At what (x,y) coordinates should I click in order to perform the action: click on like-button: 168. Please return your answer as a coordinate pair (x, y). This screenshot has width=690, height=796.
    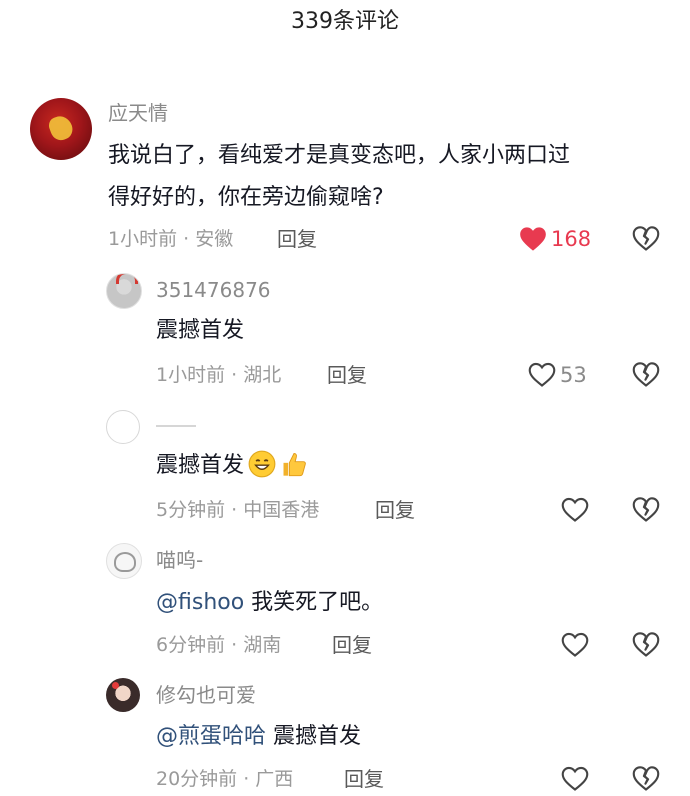
    Looking at the image, I should click on (555, 239).